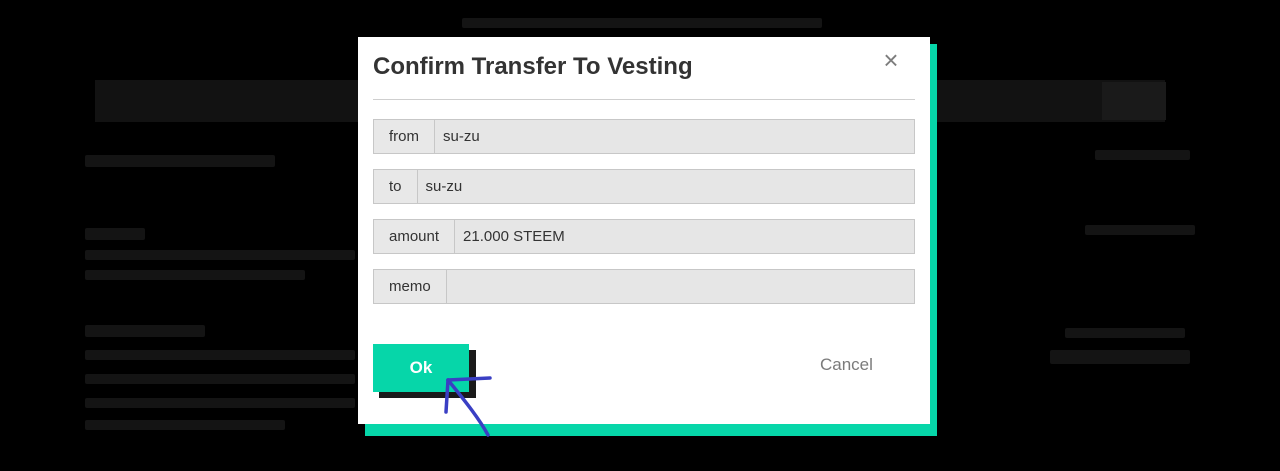 This screenshot has height=471, width=1280. I want to click on to-field: to su-zu, so click(644, 186).